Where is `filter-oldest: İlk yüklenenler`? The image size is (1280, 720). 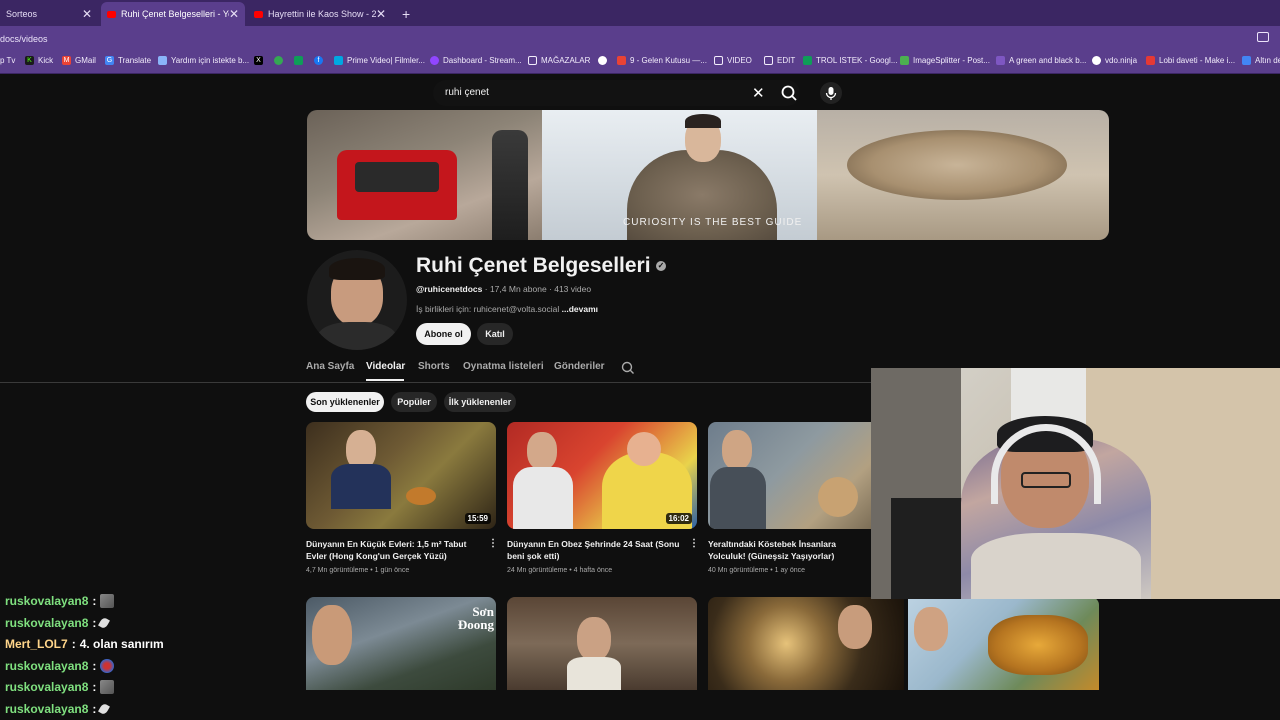 filter-oldest: İlk yüklenenler is located at coordinates (480, 402).